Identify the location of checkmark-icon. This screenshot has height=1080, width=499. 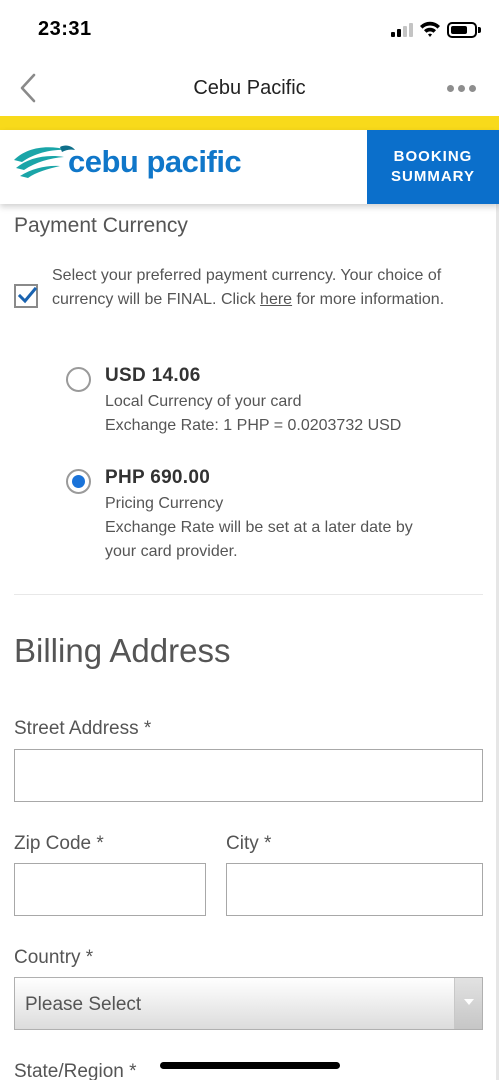
(27, 295).